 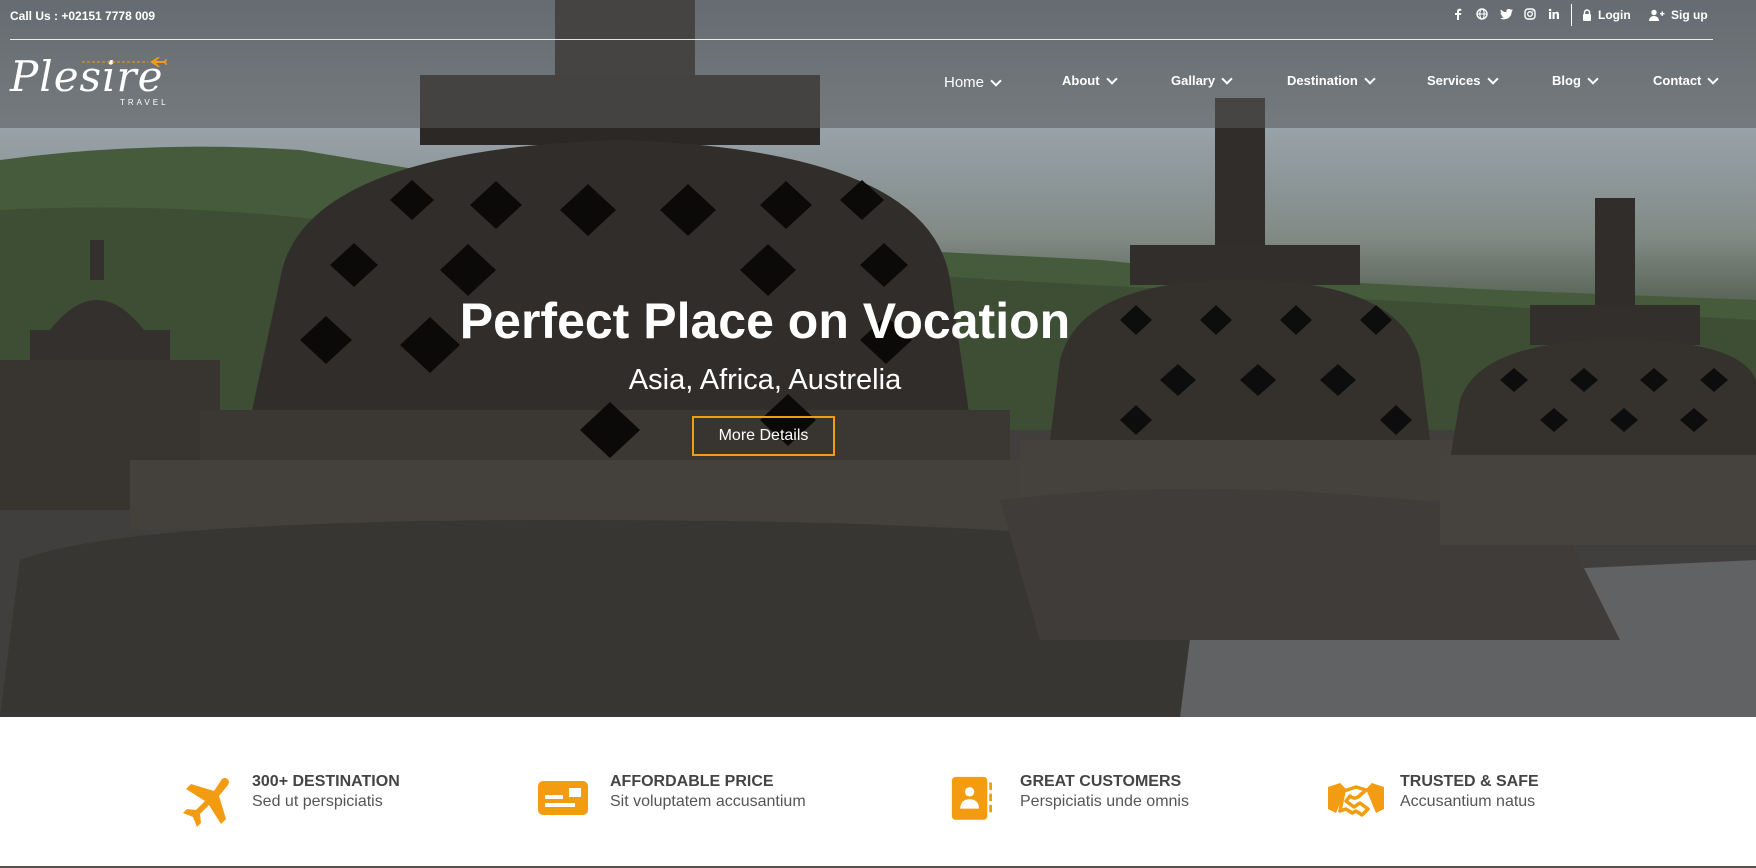 I want to click on nav-gallery: Gallary, so click(x=1202, y=80).